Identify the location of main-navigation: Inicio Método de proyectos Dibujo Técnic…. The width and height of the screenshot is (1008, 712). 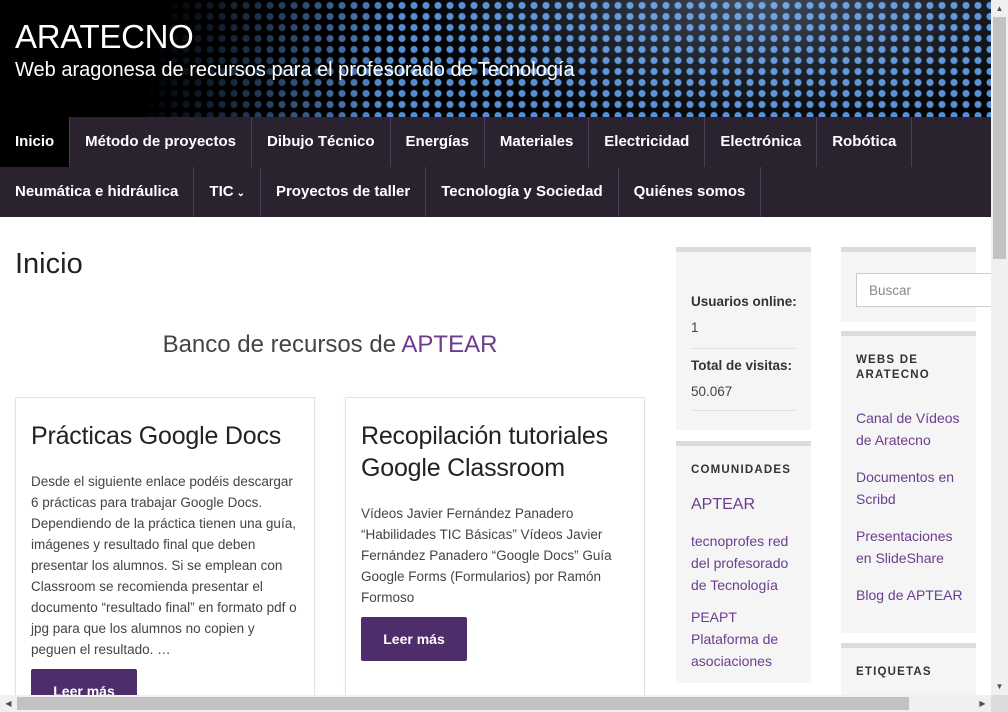
(495, 167).